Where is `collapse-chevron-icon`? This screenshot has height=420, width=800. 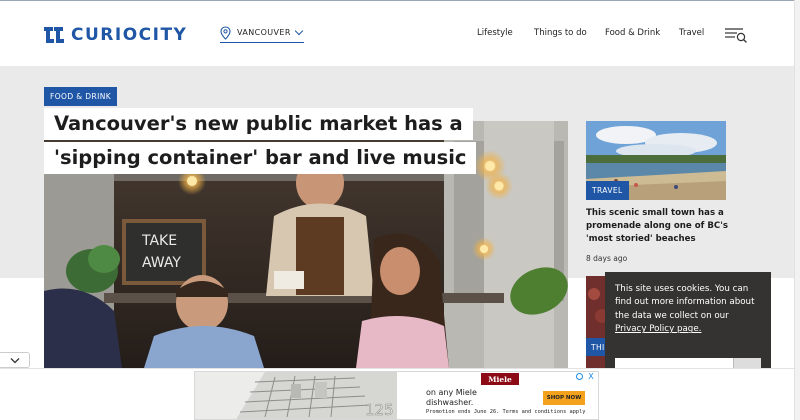
collapse-chevron-icon is located at coordinates (14, 360).